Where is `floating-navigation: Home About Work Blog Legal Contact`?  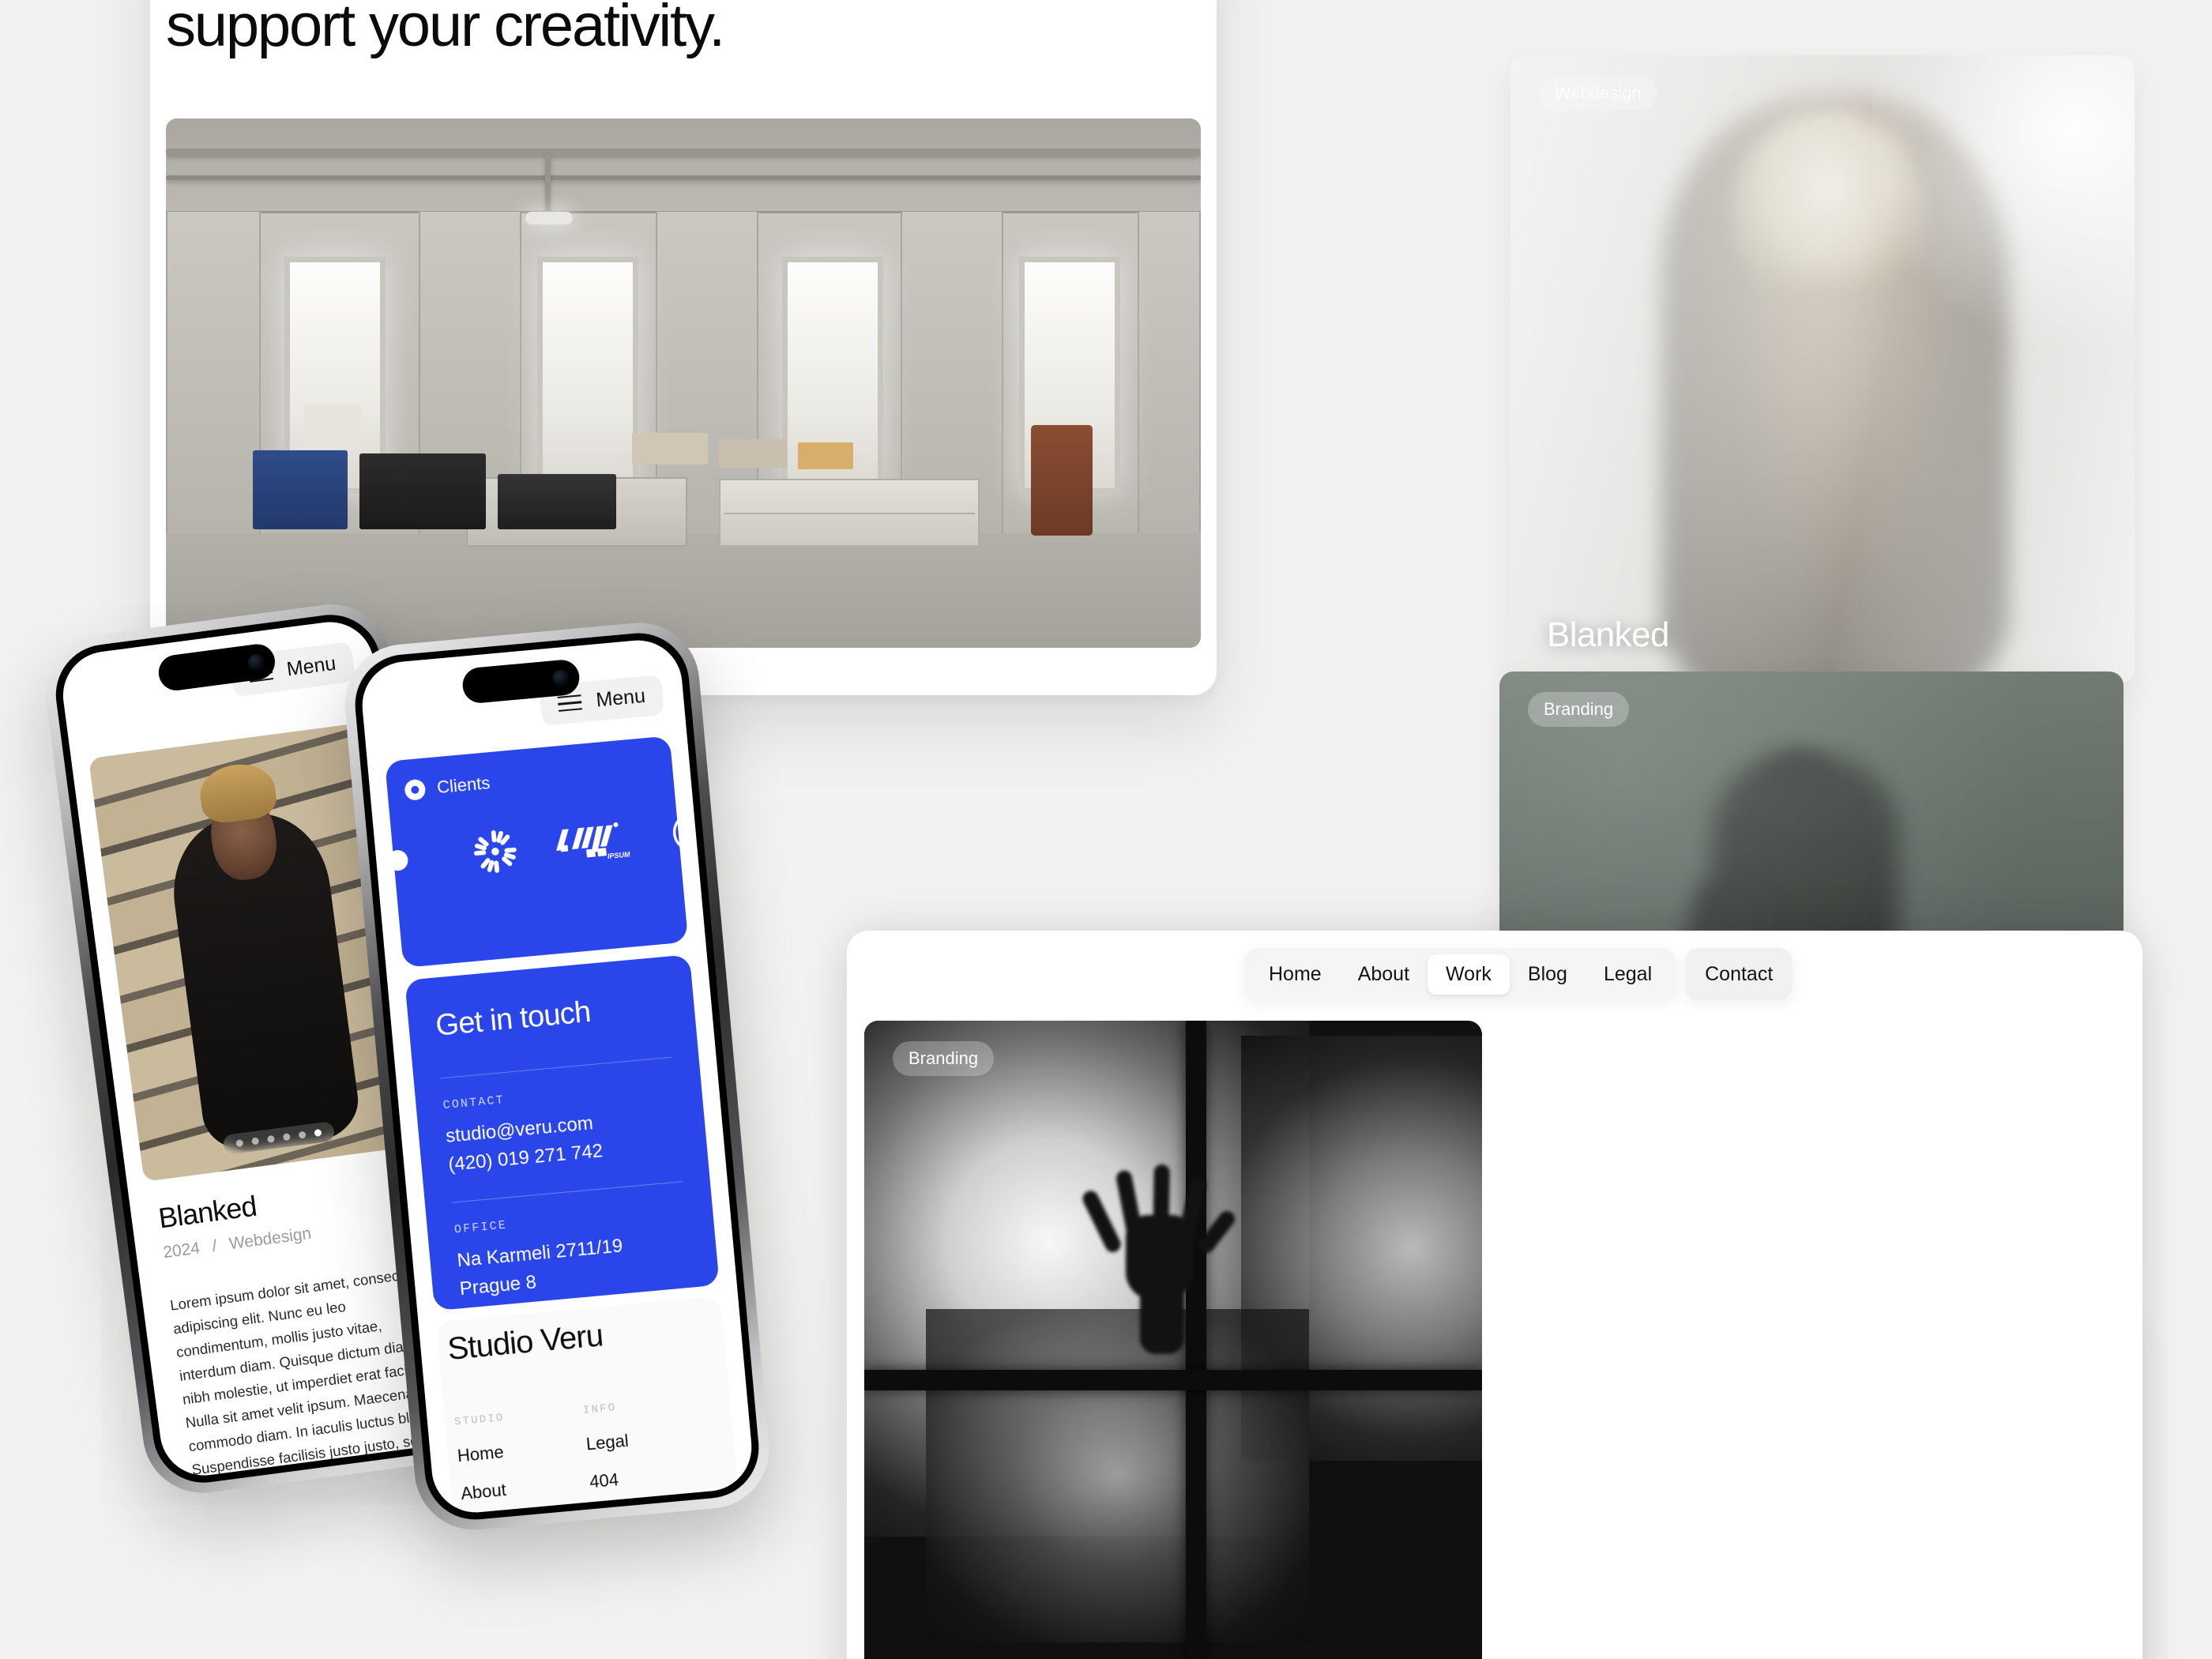 floating-navigation: Home About Work Blog Legal Contact is located at coordinates (1519, 975).